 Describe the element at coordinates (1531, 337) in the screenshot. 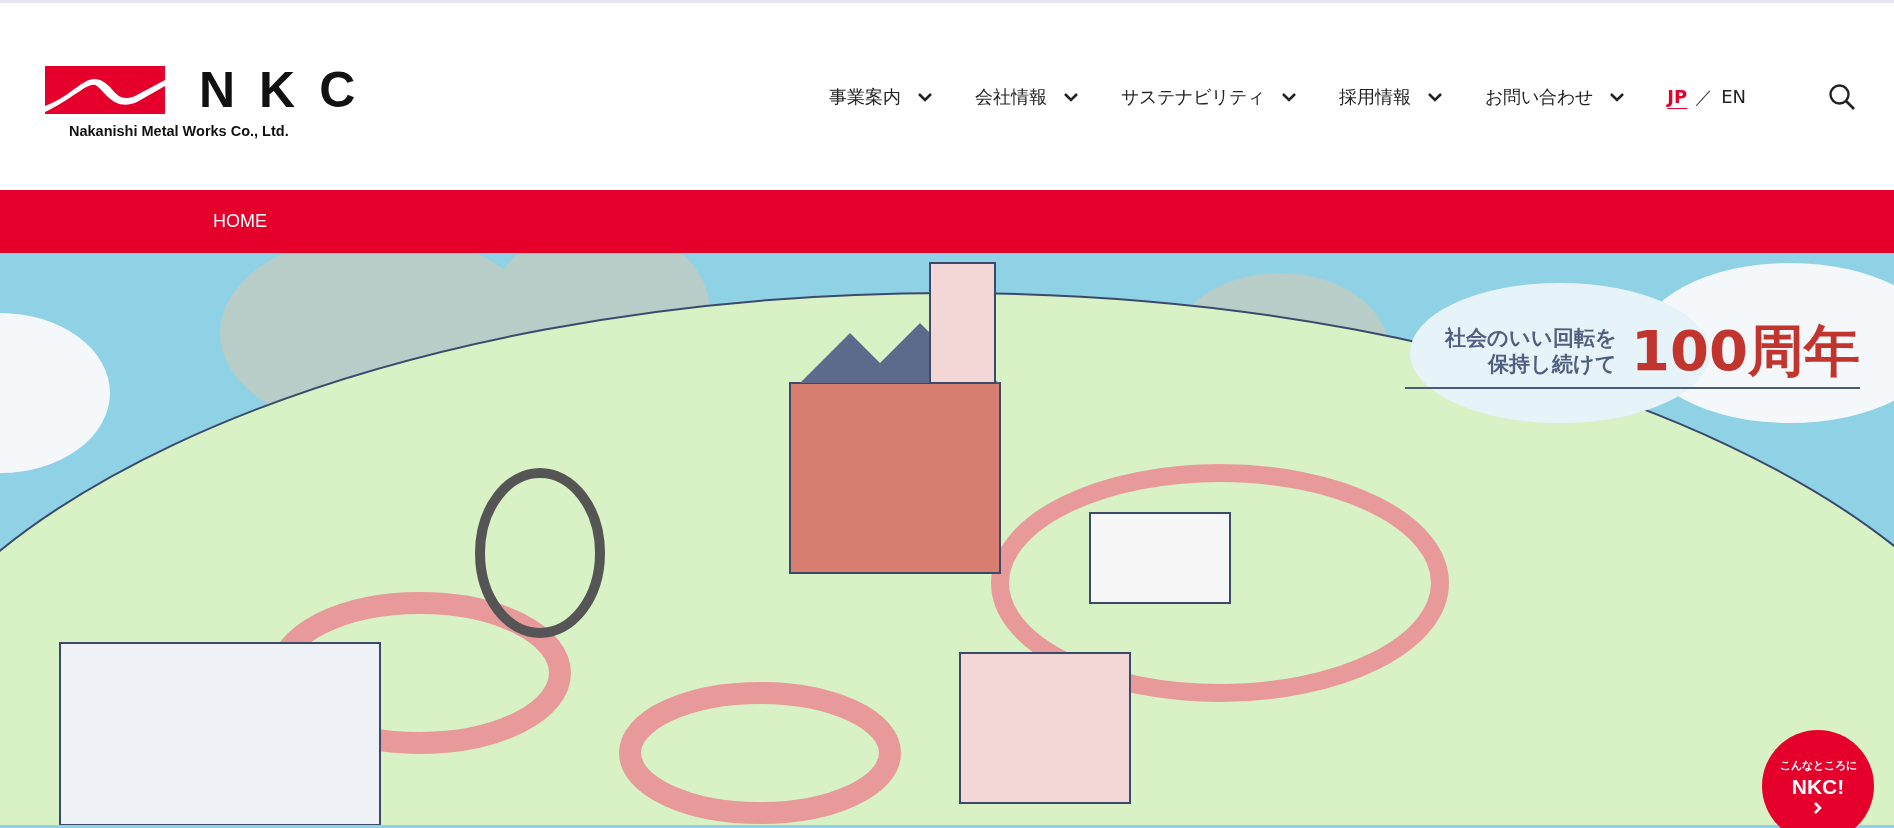

I see `headline-text: 社会のいい回転を` at that location.